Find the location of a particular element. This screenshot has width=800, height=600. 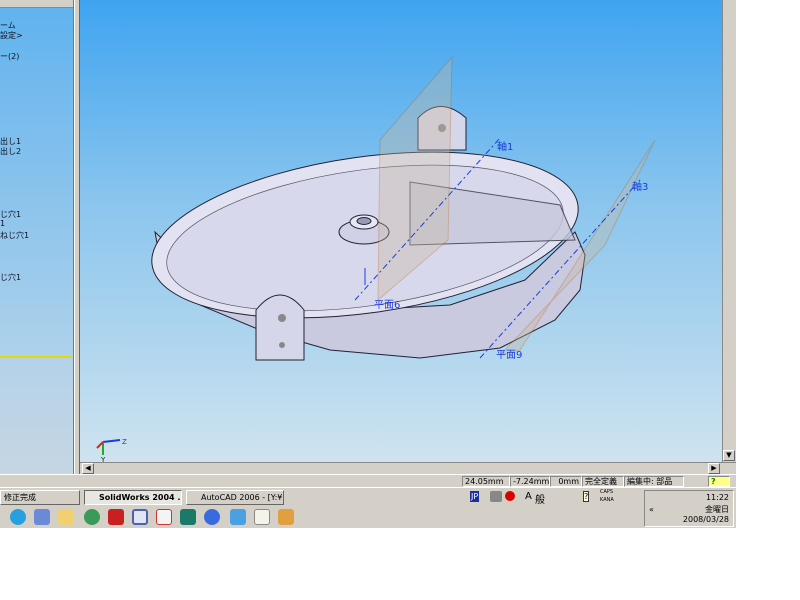

tab-hole is located at coordinates (282, 318).